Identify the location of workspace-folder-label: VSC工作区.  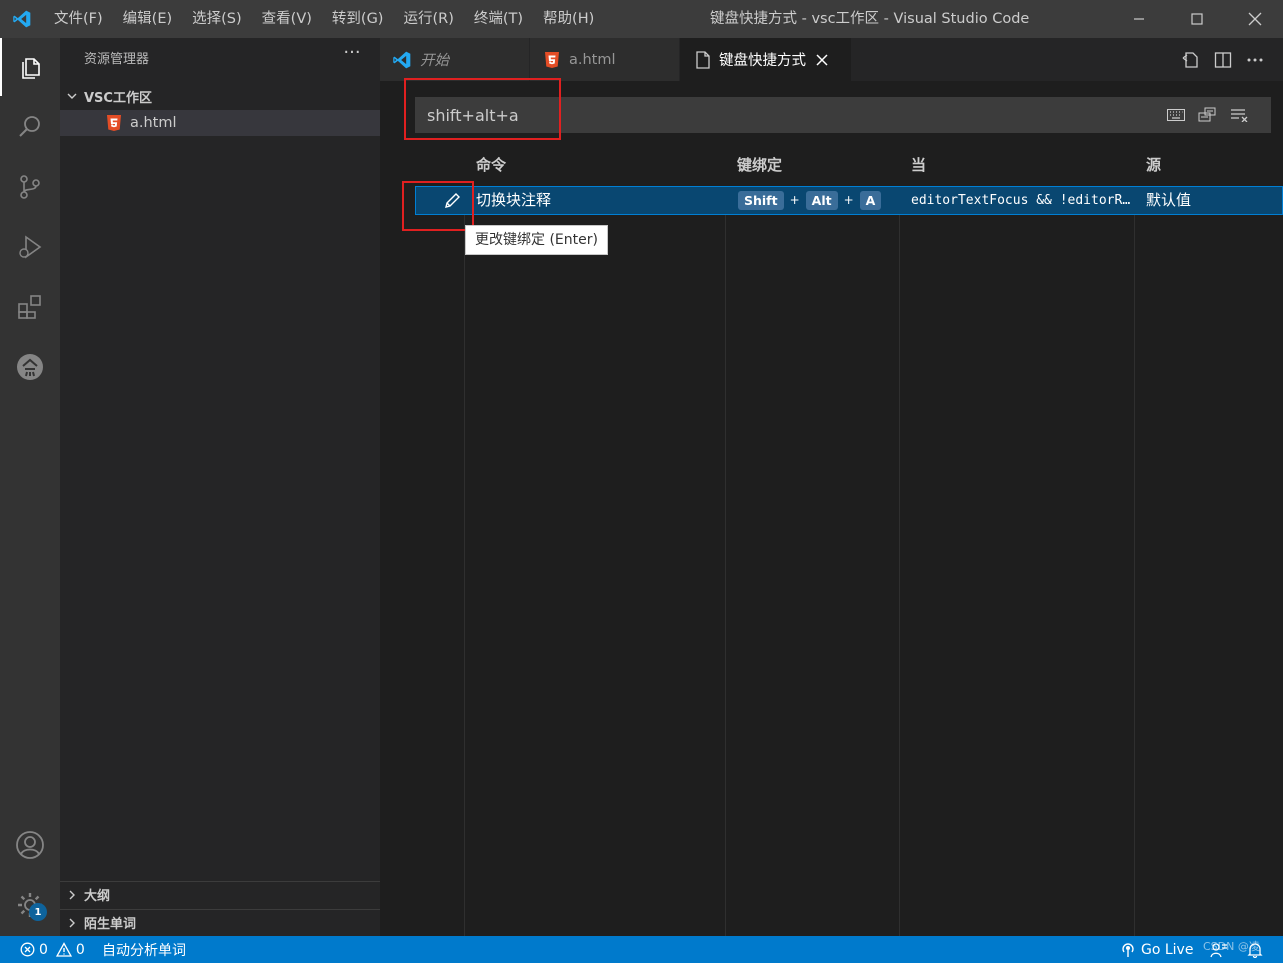
(118, 98).